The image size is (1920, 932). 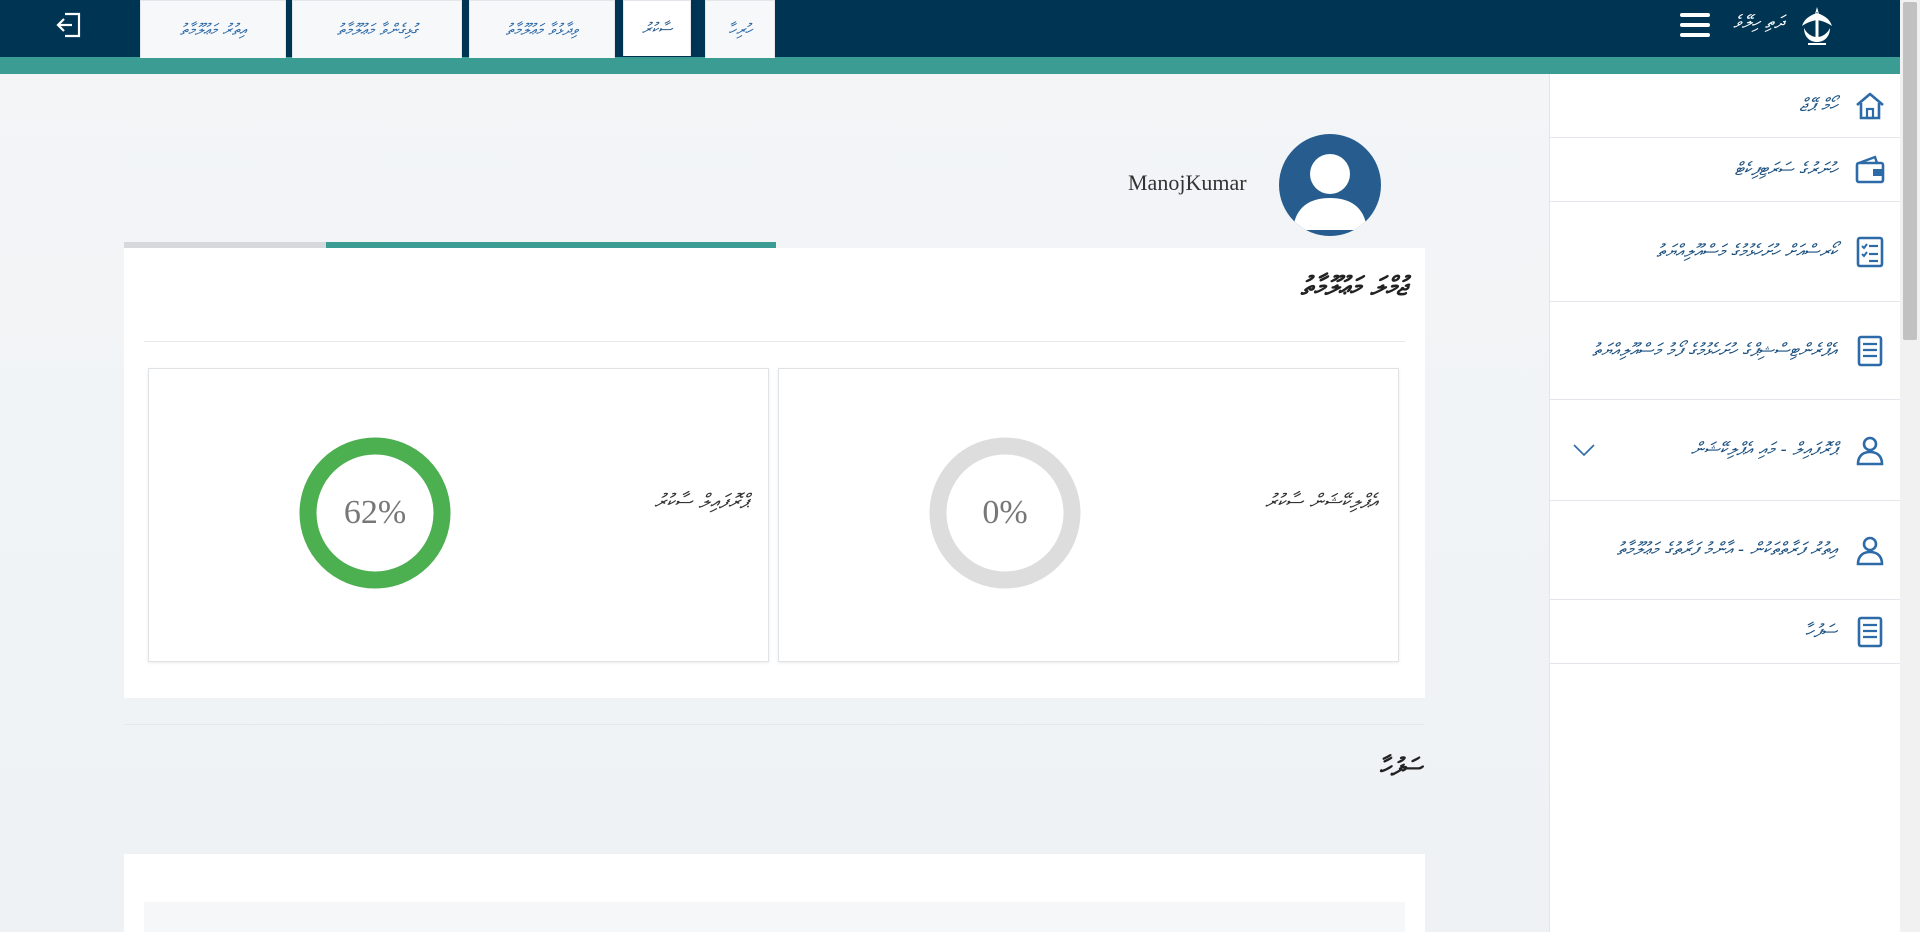 I want to click on sidebar-item-profile: ޕްރޮފައިލް - މައި އެޕްލިކޭޝަން, so click(x=1725, y=450).